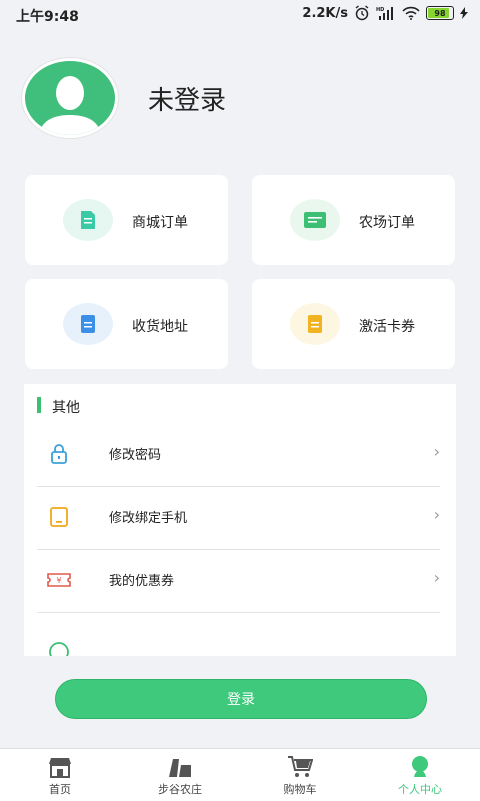 The width and height of the screenshot is (480, 801). What do you see at coordinates (241, 699) in the screenshot?
I see `login-button: 登录` at bounding box center [241, 699].